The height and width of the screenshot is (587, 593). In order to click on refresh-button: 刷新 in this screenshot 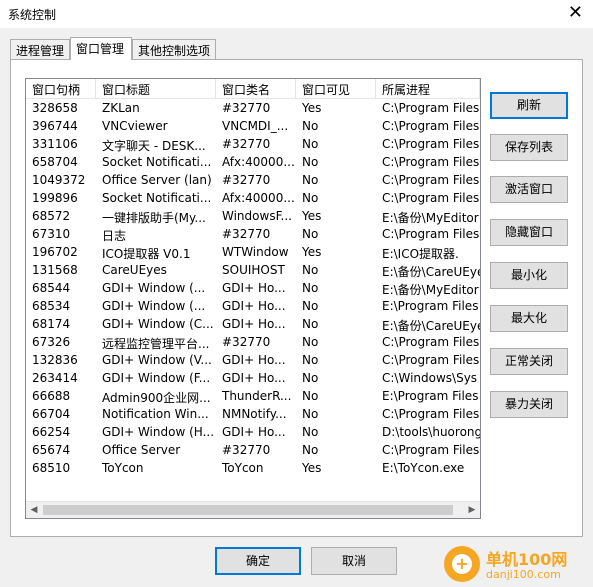, I will do `click(529, 105)`.